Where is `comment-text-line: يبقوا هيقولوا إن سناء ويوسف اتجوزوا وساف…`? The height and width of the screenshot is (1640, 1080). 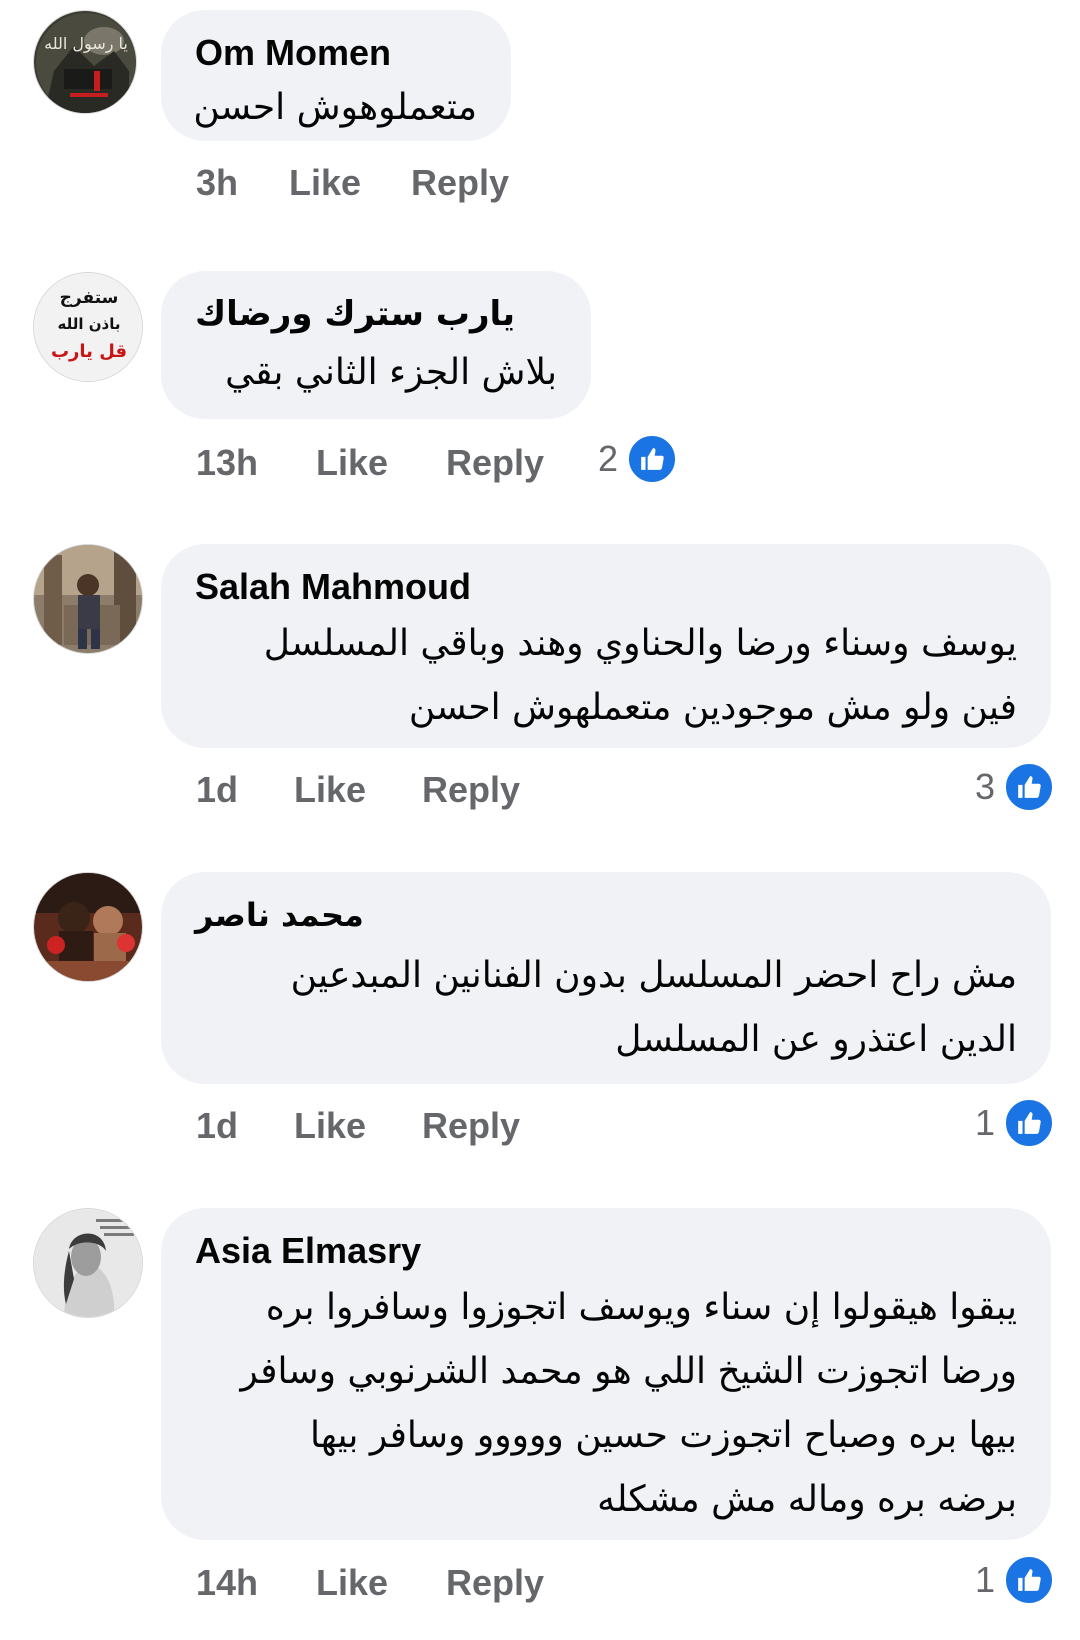
comment-text-line: يبقوا هيقولوا إن سناء ويوسف اتجوزوا وساف… is located at coordinates (641, 1307).